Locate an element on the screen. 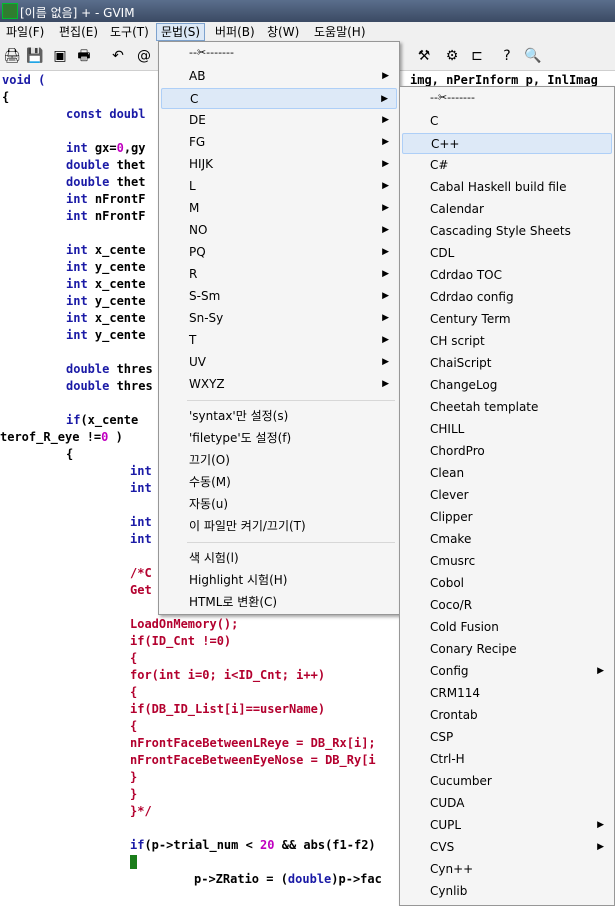 This screenshot has height=906, width=615. code-line: int x_cente is located at coordinates (106, 318).